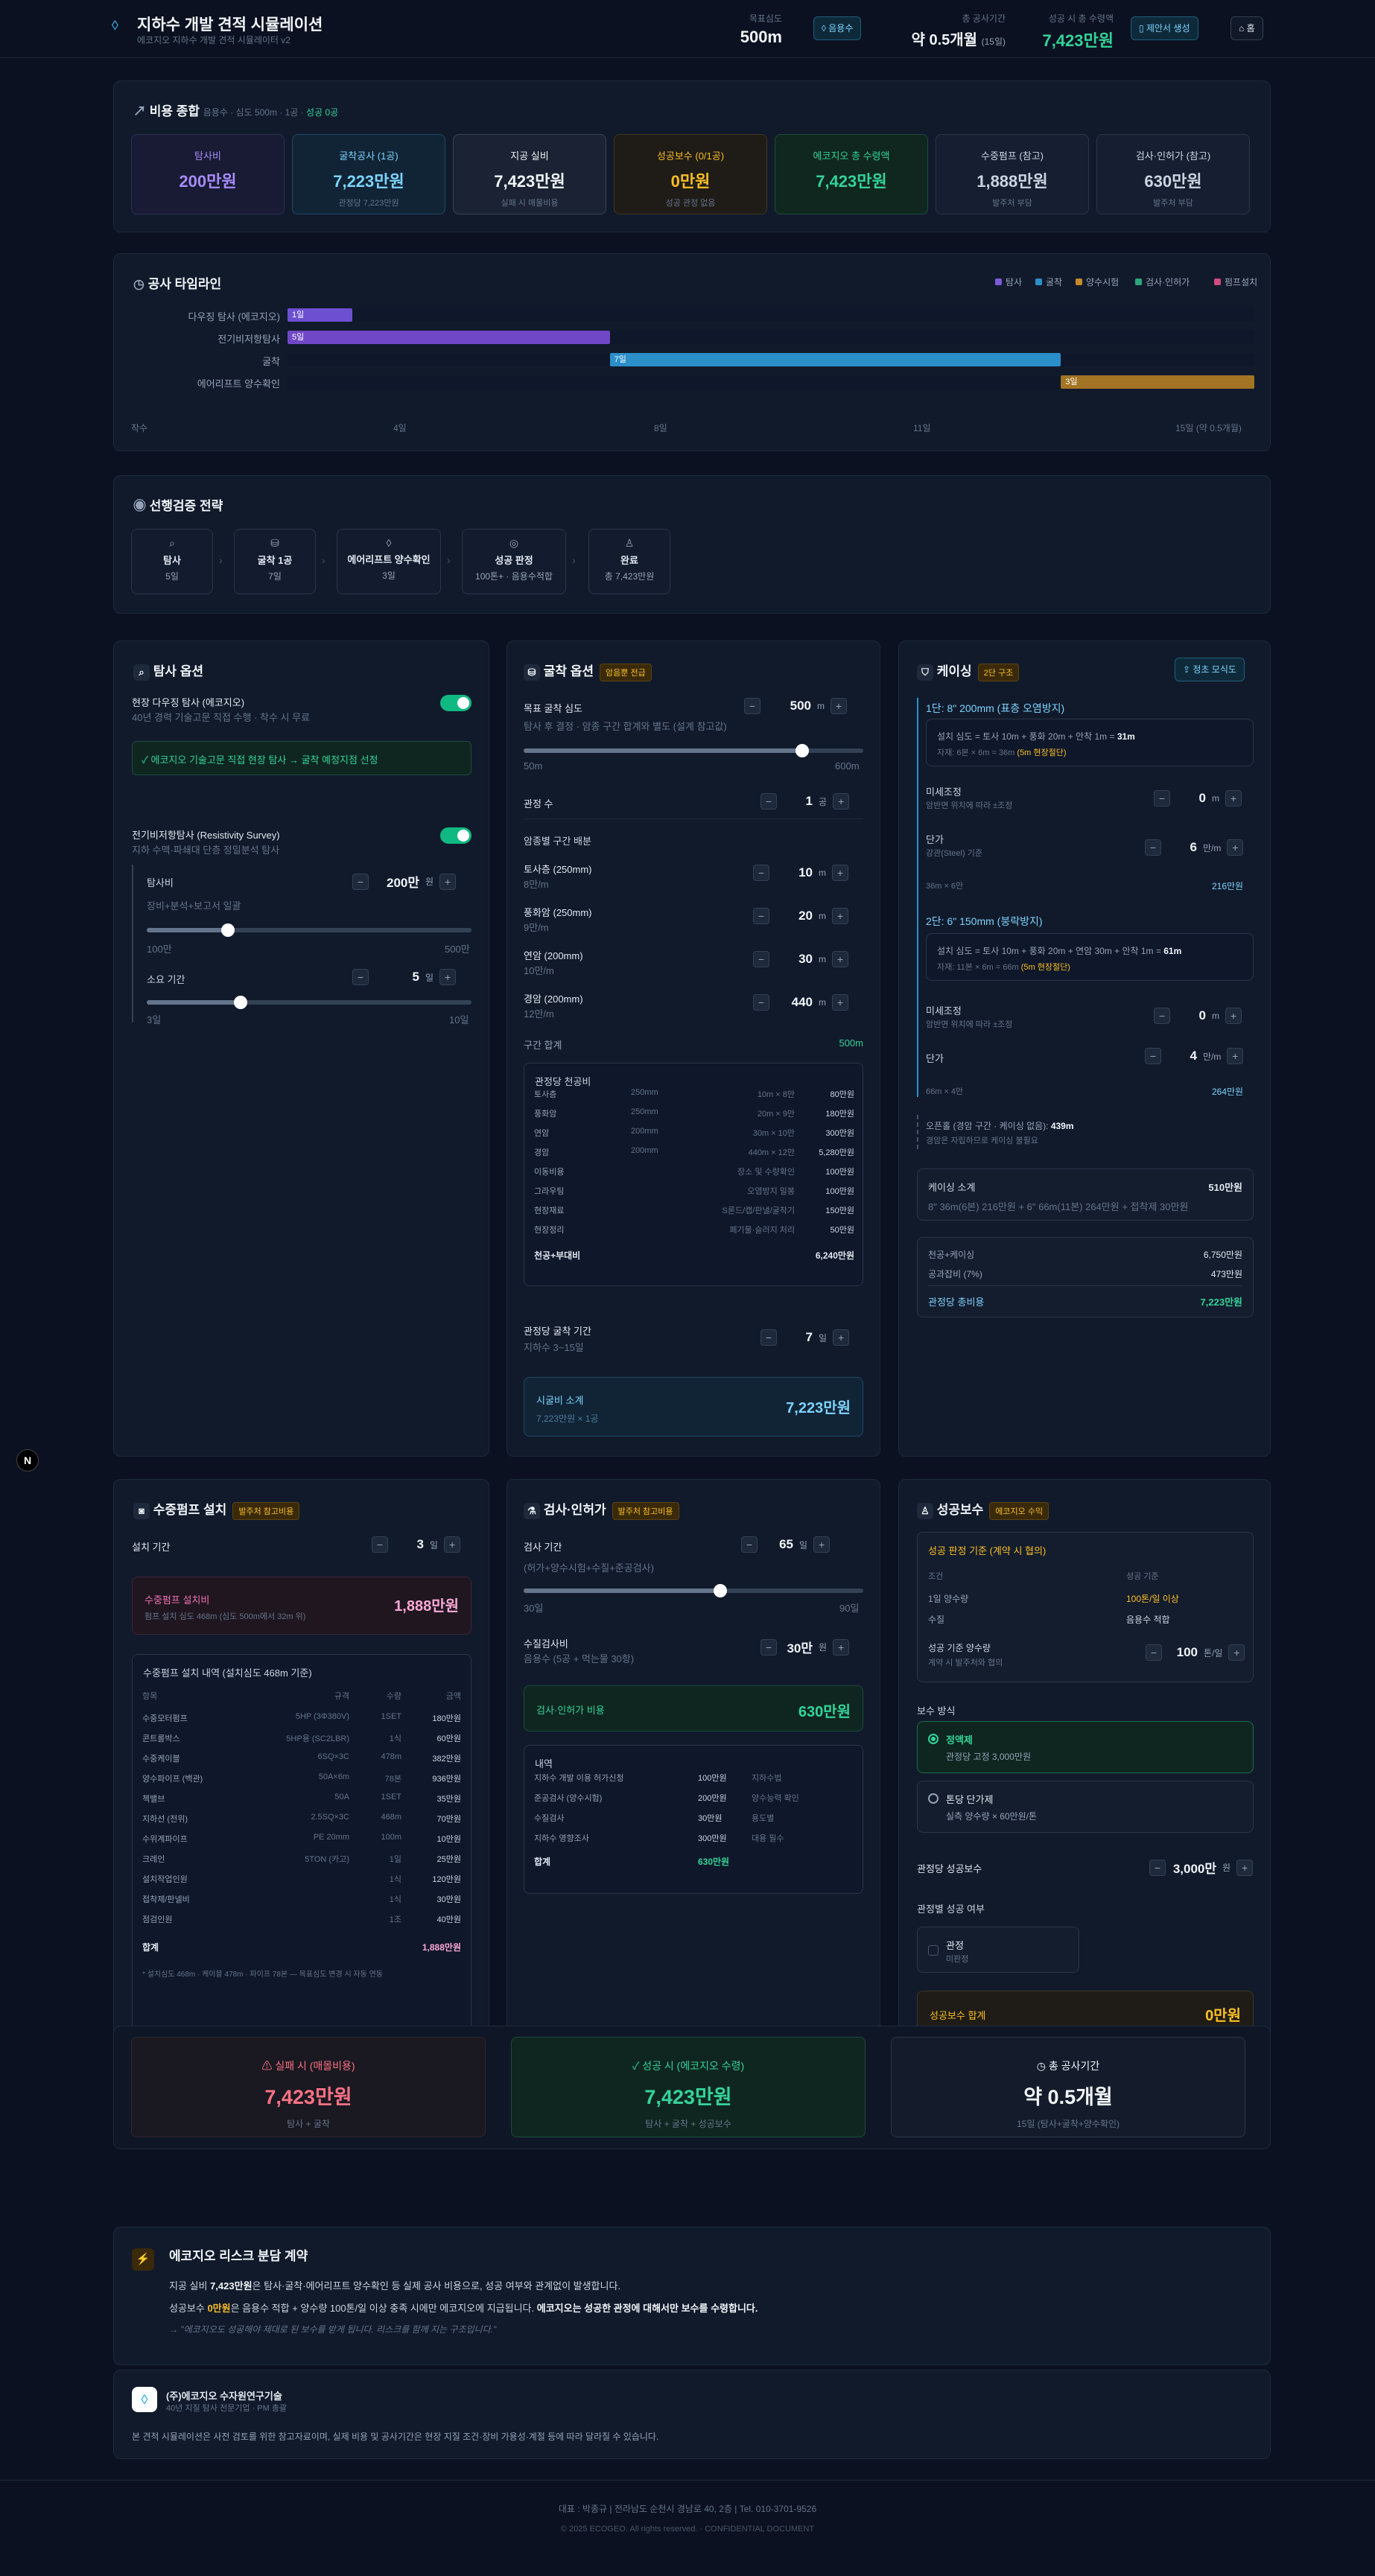 The height and width of the screenshot is (2576, 1375). I want to click on drill-period-stepper: −7 일 +, so click(805, 1337).